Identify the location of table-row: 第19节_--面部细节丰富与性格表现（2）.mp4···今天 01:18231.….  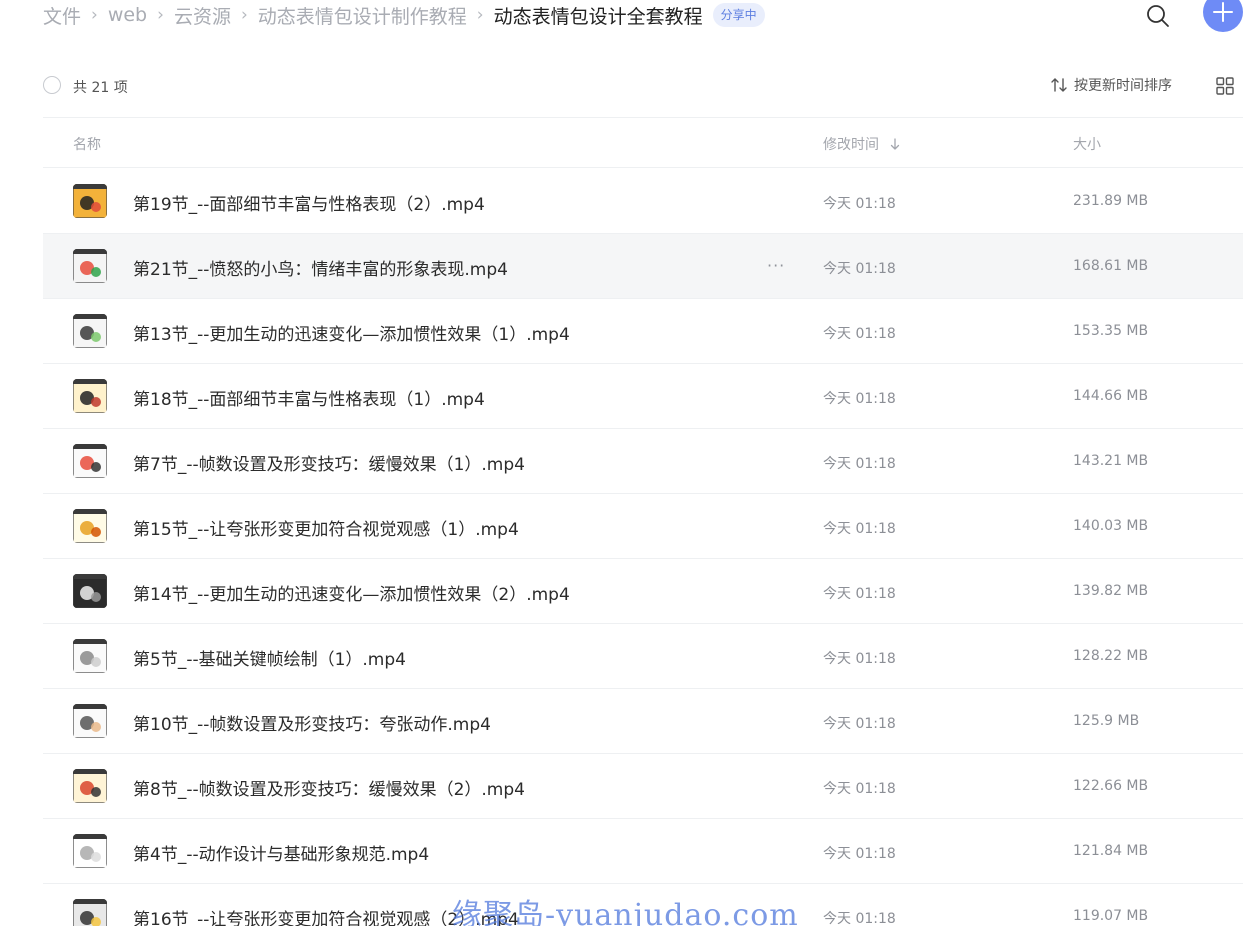
(643, 201).